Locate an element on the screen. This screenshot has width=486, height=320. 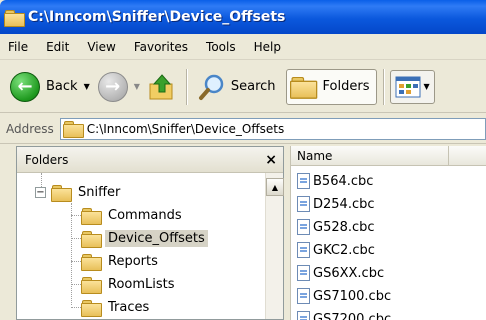
tree-item-reports: Reports is located at coordinates (121, 261).